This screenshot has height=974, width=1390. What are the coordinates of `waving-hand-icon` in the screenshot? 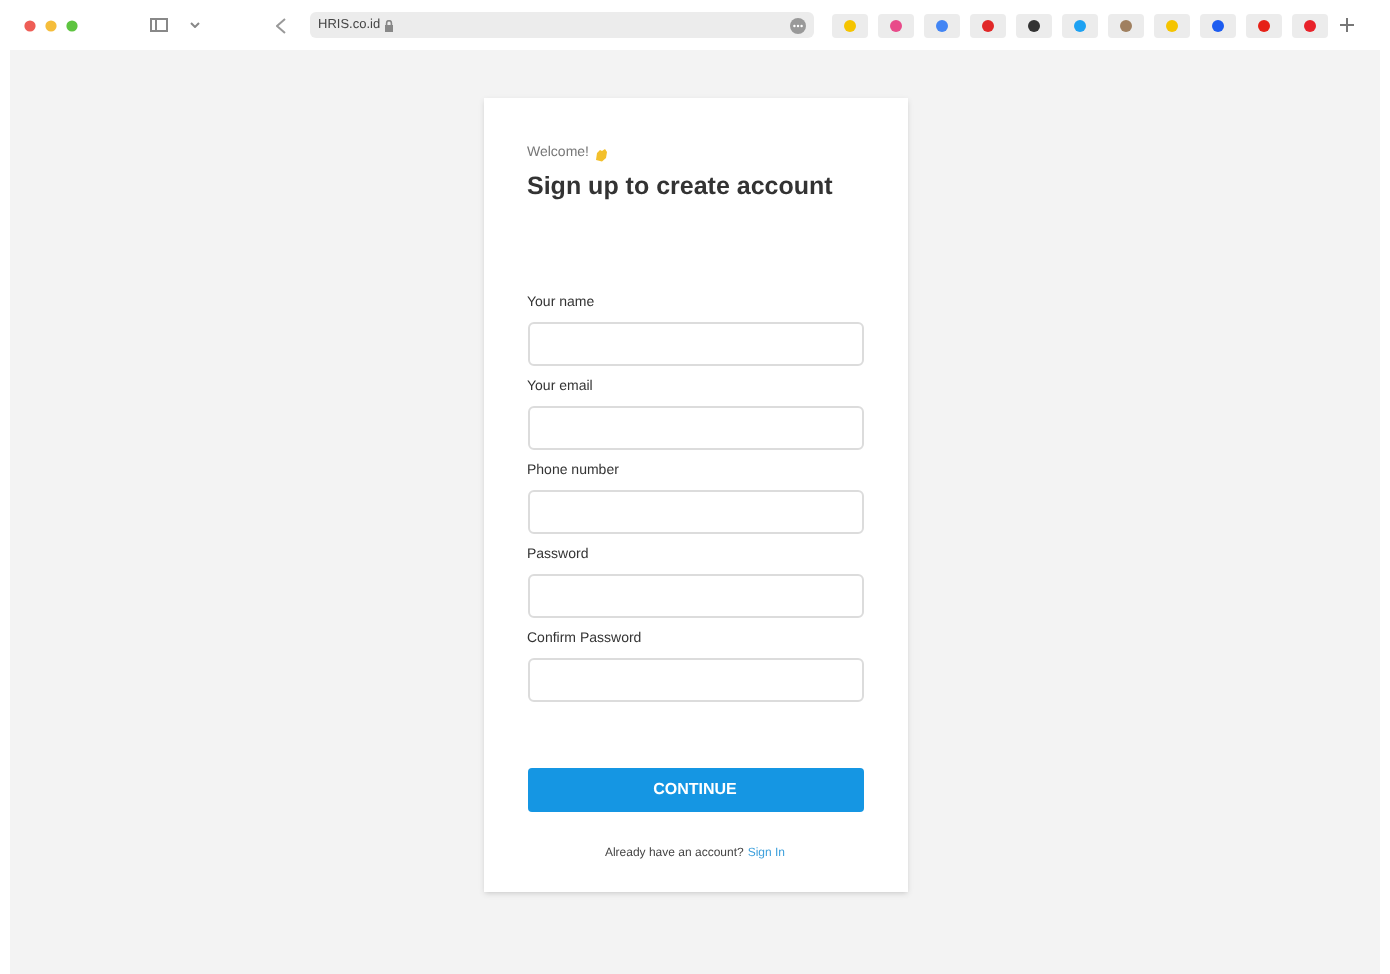 It's located at (600, 154).